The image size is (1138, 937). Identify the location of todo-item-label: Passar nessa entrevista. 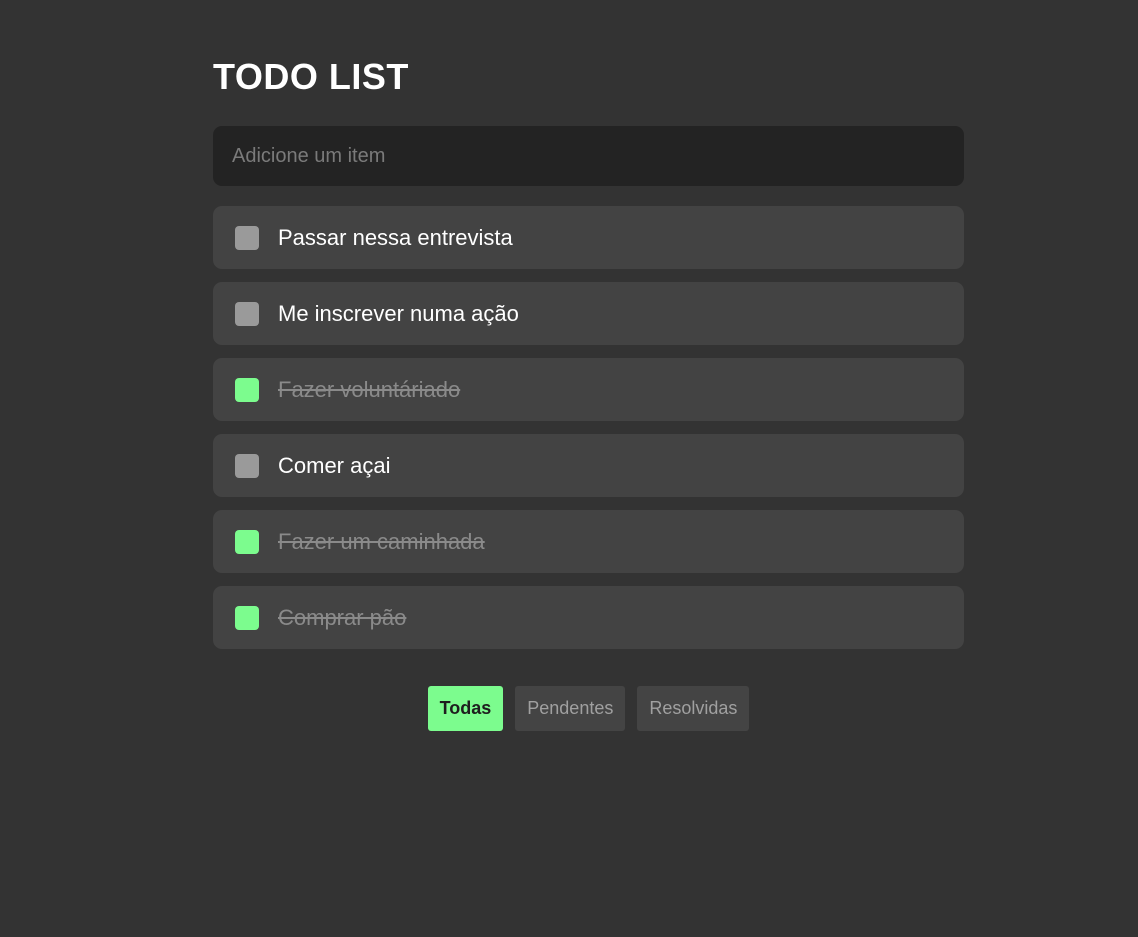
(395, 237).